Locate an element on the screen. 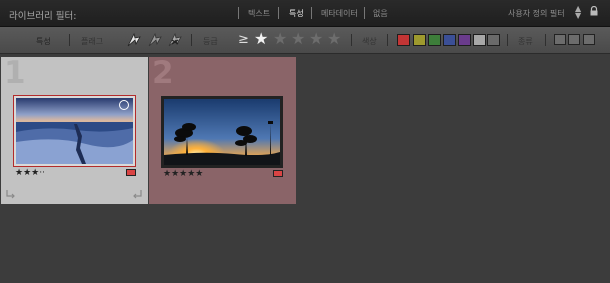 Image resolution: width=610 pixels, height=283 pixels. kind-label: 종류 is located at coordinates (525, 41).